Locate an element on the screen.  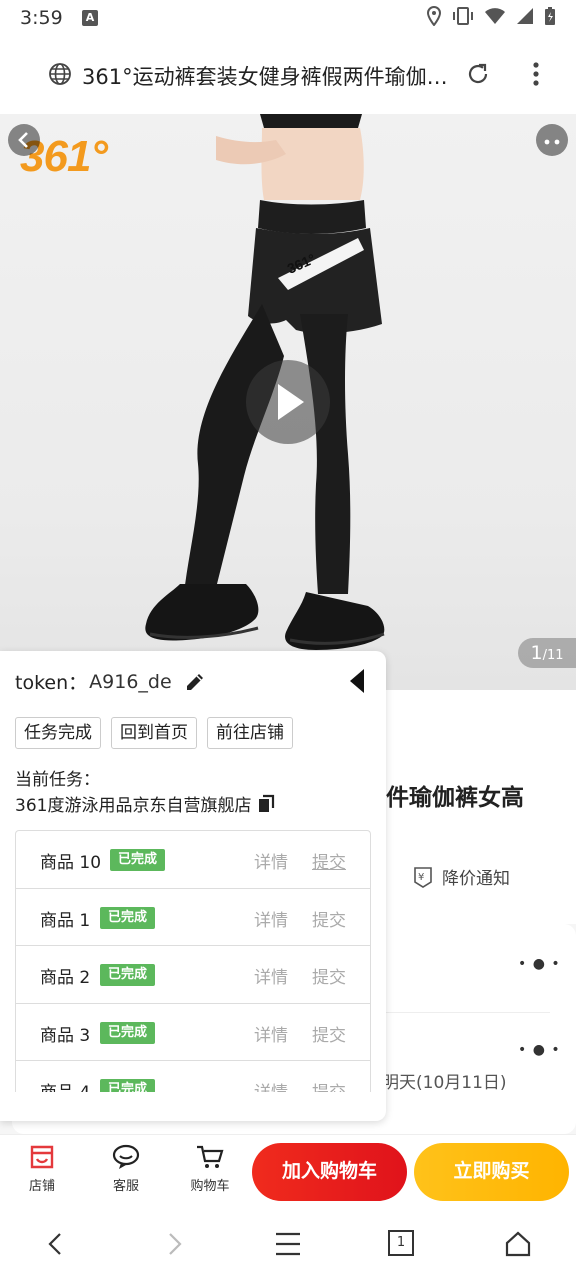
more-menu-icon is located at coordinates (536, 74).